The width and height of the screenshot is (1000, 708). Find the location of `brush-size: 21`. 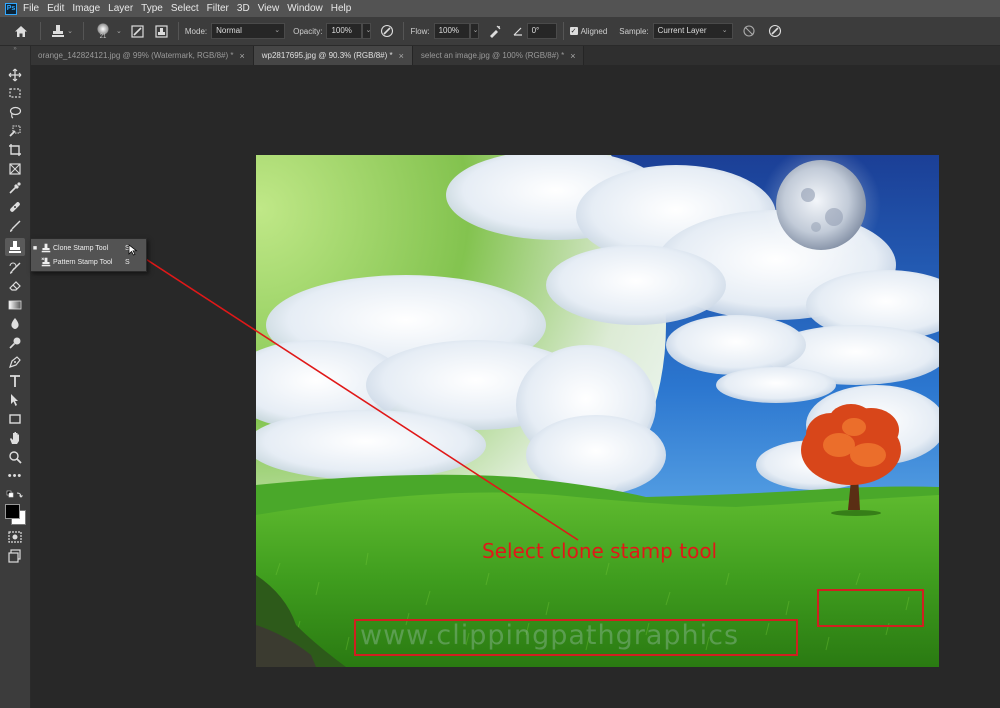

brush-size: 21 is located at coordinates (103, 36).